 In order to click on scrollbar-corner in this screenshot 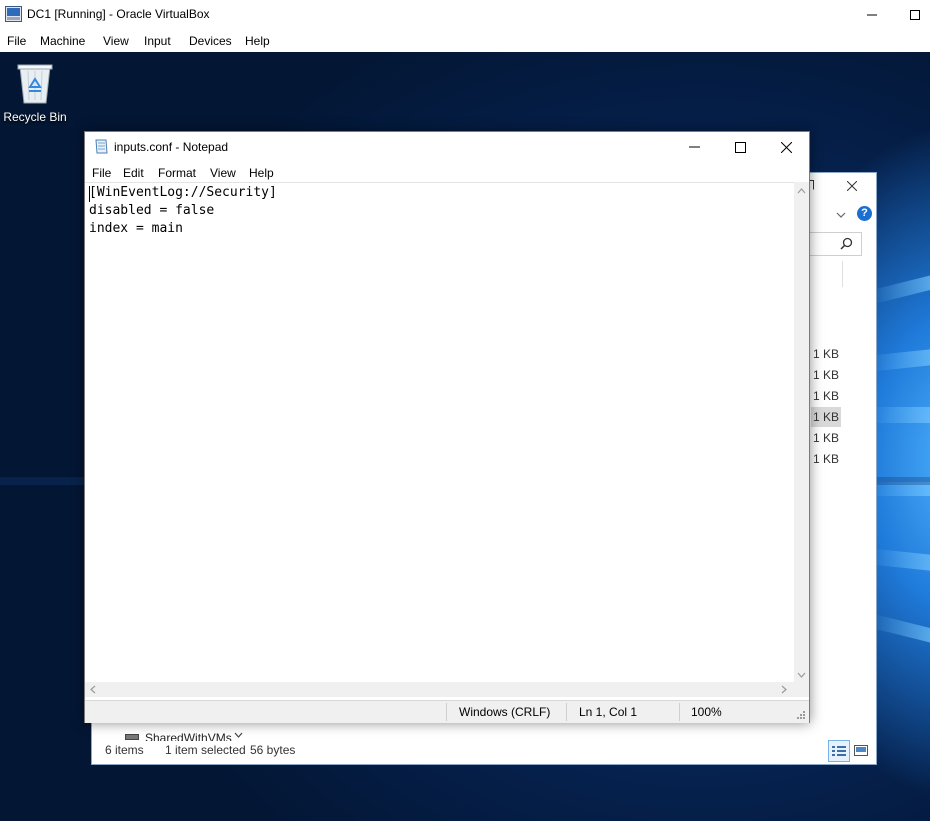, I will do `click(801, 689)`.